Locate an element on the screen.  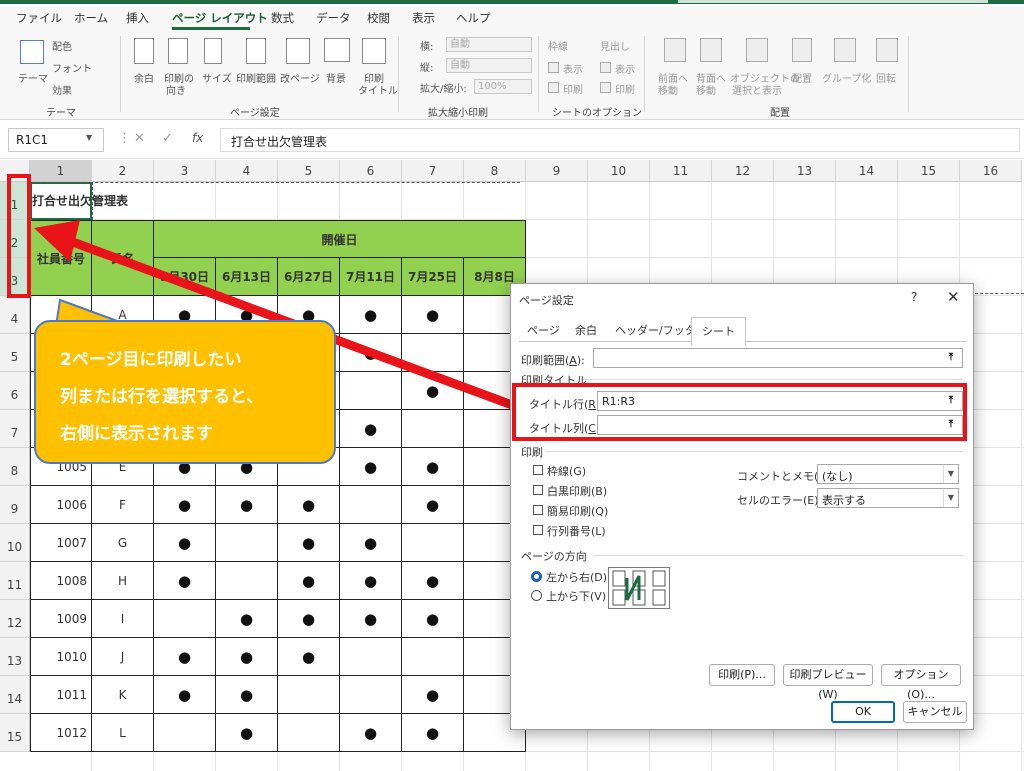
callout-line-3: 右側に表示されます is located at coordinates (136, 434).